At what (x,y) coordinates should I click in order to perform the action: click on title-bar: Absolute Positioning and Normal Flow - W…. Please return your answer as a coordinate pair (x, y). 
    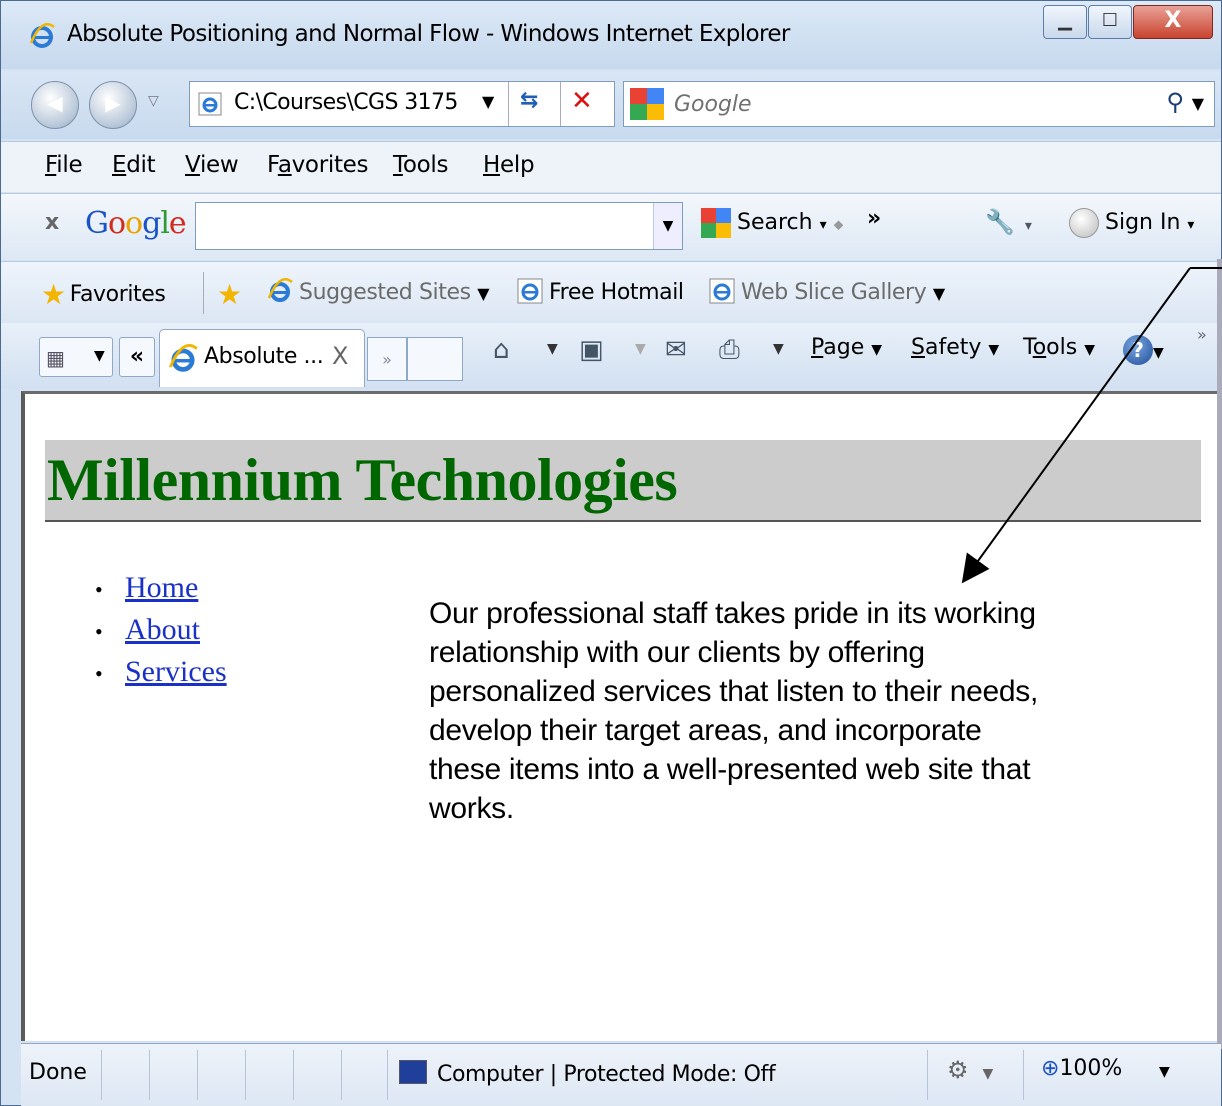
    Looking at the image, I should click on (611, 35).